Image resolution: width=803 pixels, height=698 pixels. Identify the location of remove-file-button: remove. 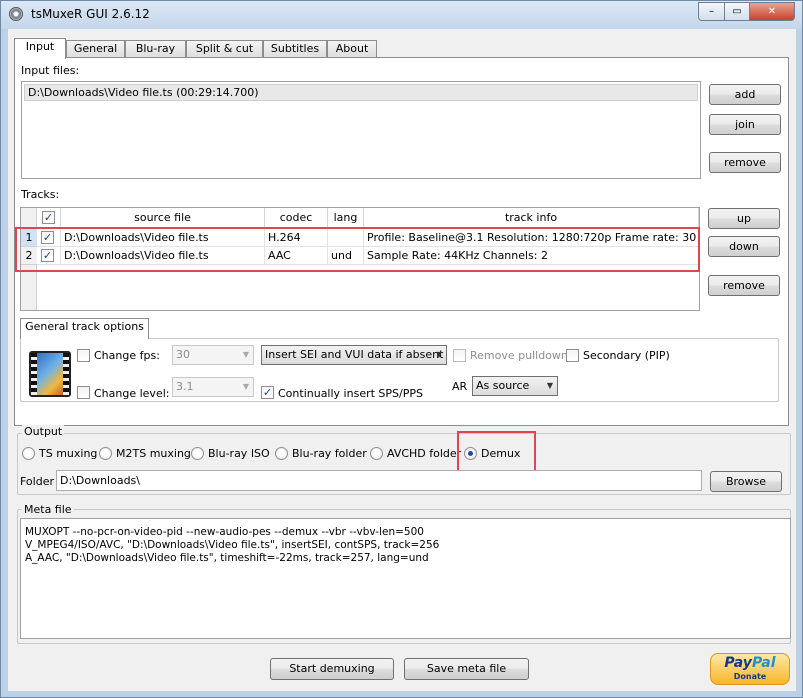
(745, 162).